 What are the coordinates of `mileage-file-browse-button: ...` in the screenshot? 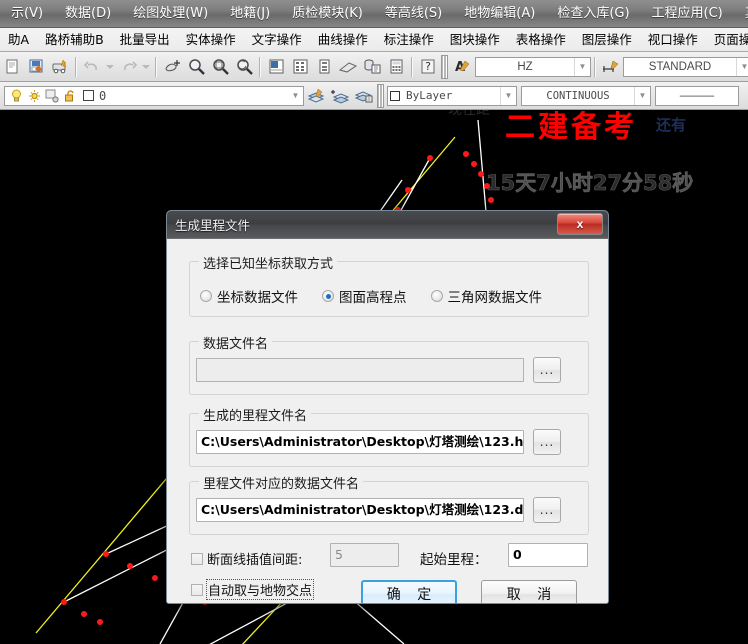 It's located at (547, 442).